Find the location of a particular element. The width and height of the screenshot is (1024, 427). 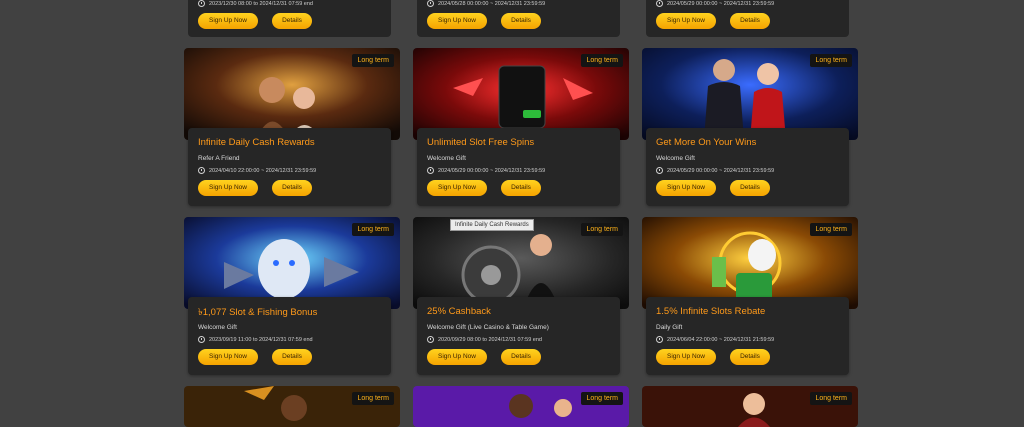

promo-subtitle: Welcome Gift (Live Casino & Table Game) is located at coordinates (488, 327).